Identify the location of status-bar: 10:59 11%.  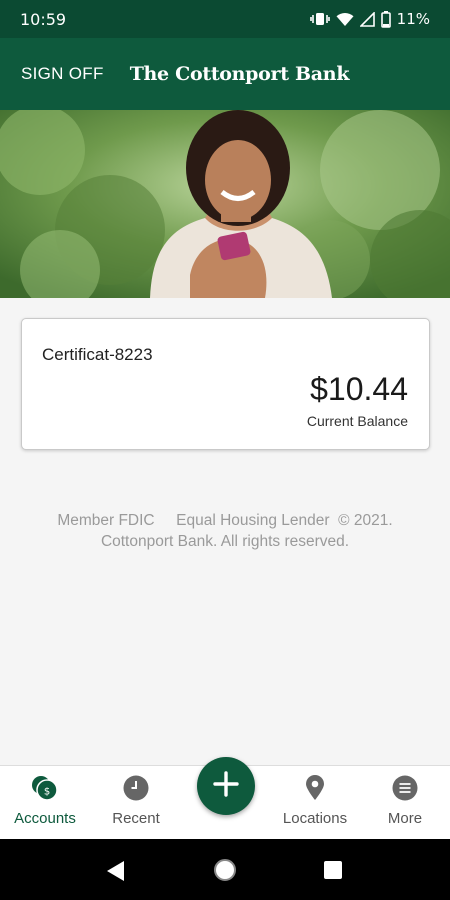
(225, 19).